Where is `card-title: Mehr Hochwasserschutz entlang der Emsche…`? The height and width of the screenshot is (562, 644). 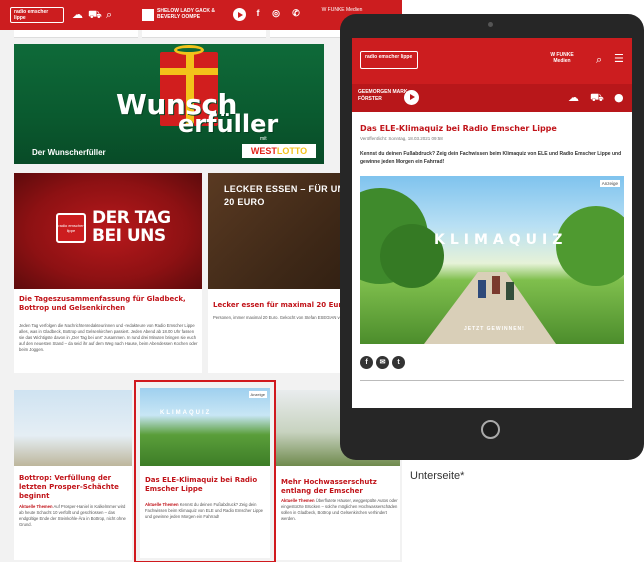 card-title: Mehr Hochwasserschutz entlang der Emsche… is located at coordinates (340, 487).